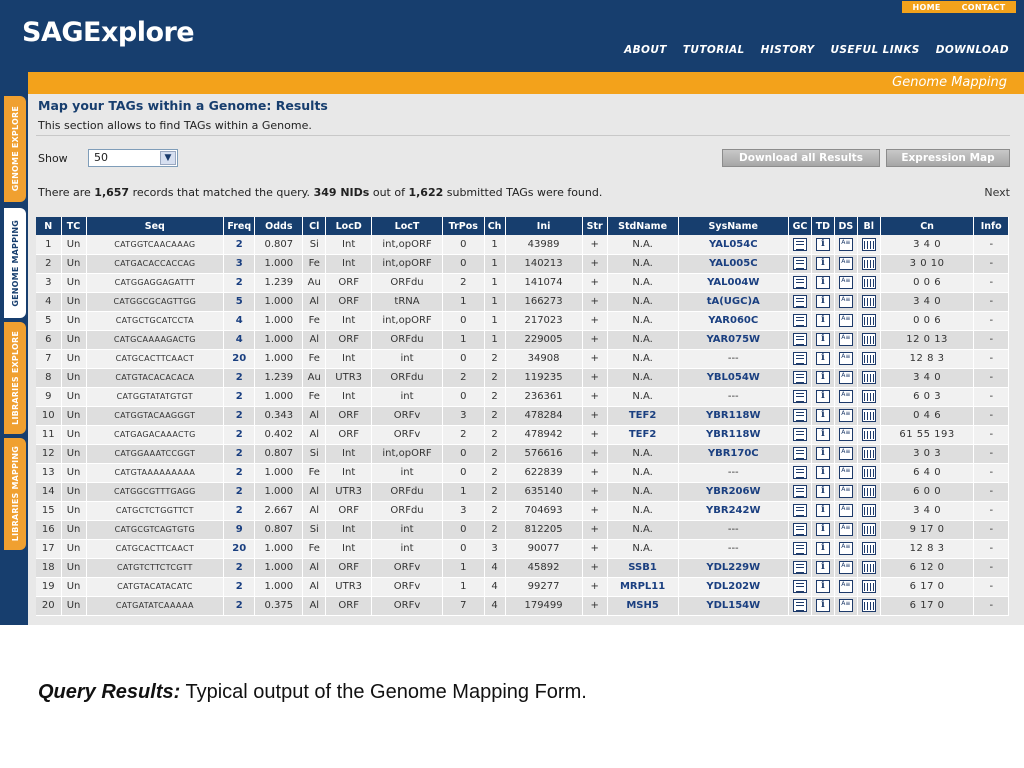 This screenshot has height=768, width=1024. Describe the element at coordinates (643, 568) in the screenshot. I see `cell-std-name: SSB1` at that location.